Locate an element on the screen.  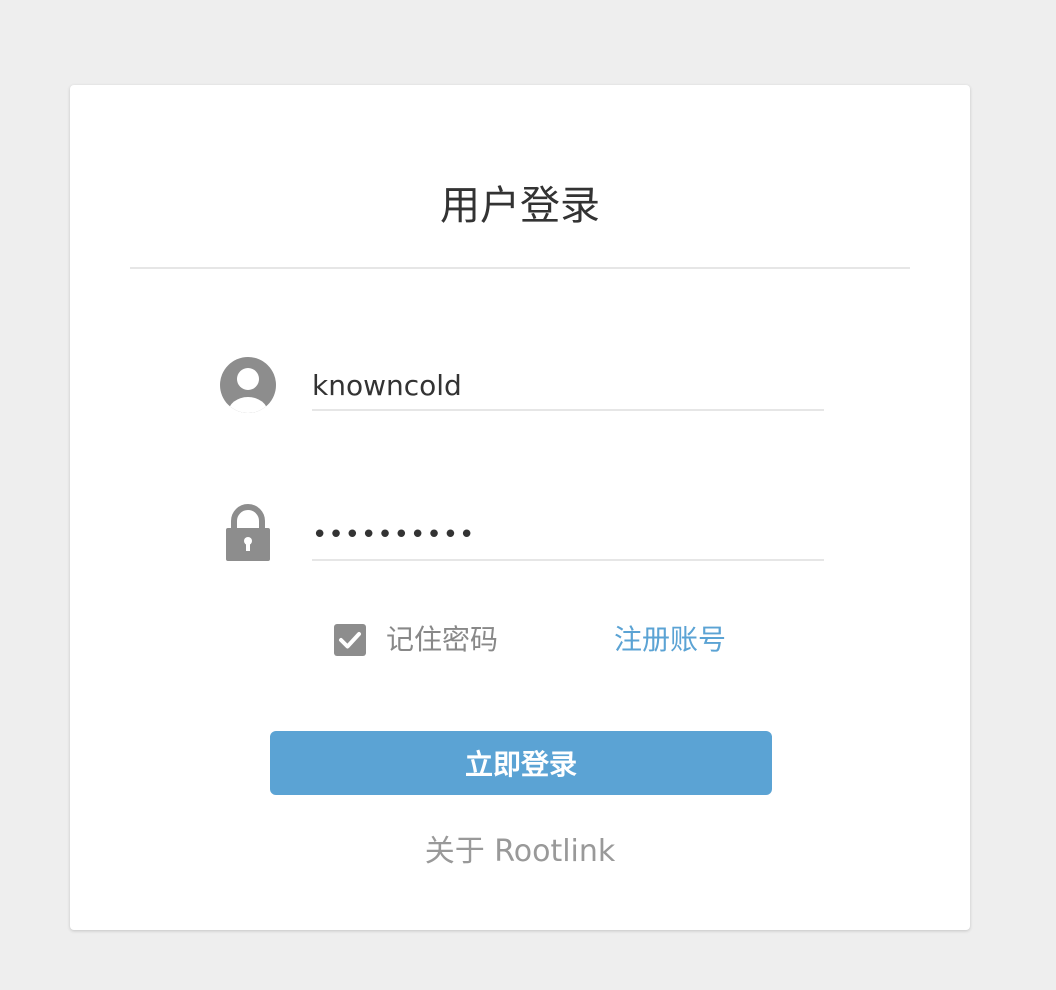
username-input is located at coordinates (568, 386).